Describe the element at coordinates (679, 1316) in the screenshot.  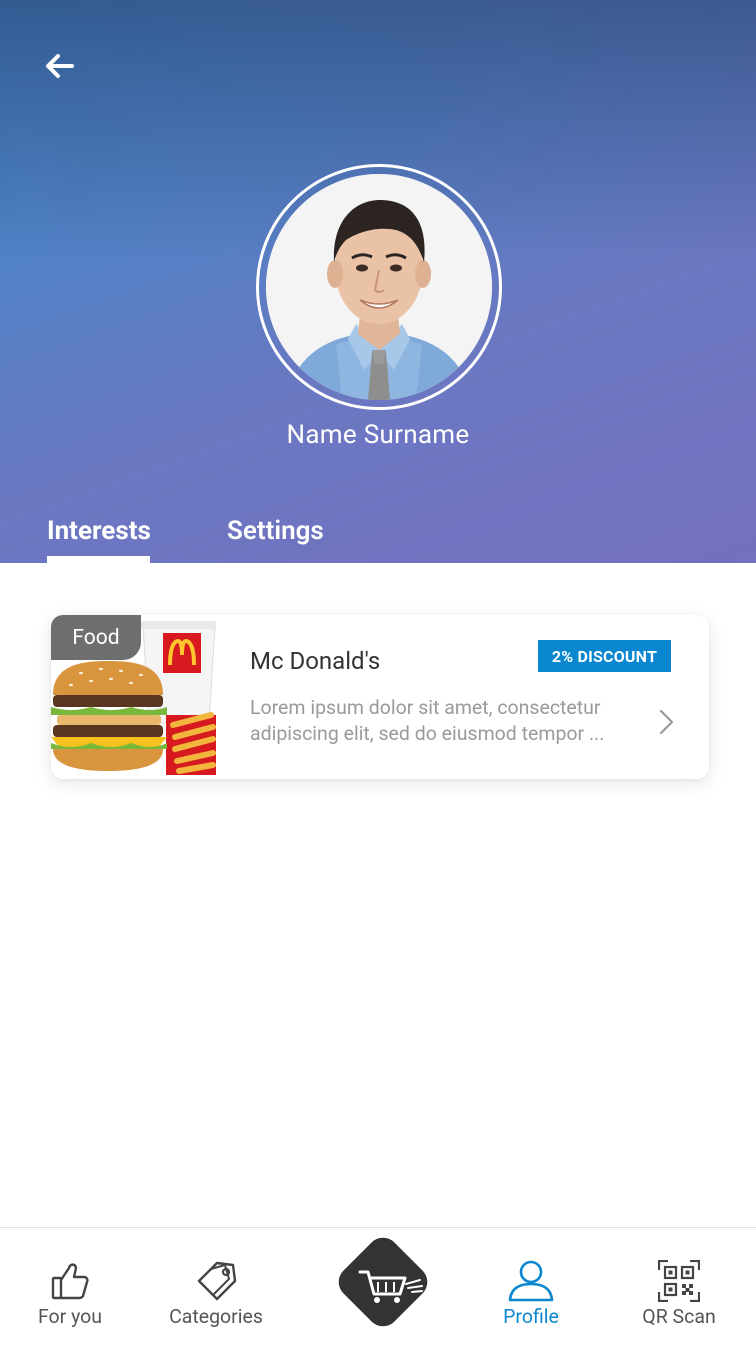
I see `nav-label-qr-scan: QR Scan` at that location.